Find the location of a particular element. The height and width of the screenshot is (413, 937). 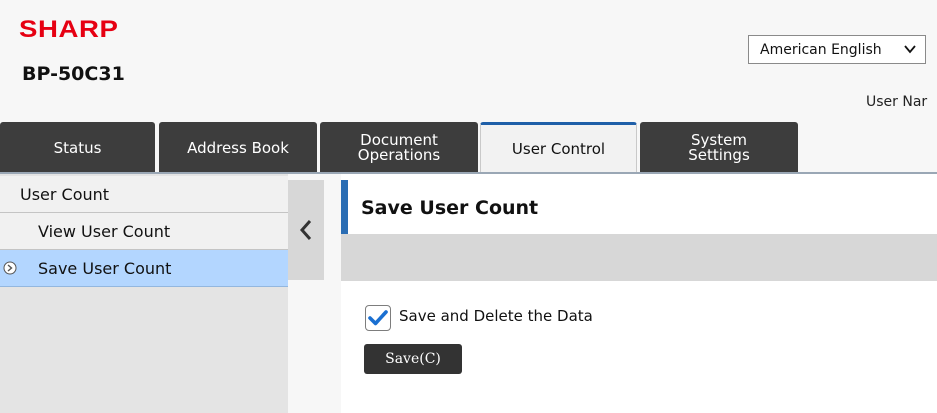

page-title: Save User Count is located at coordinates (450, 208).